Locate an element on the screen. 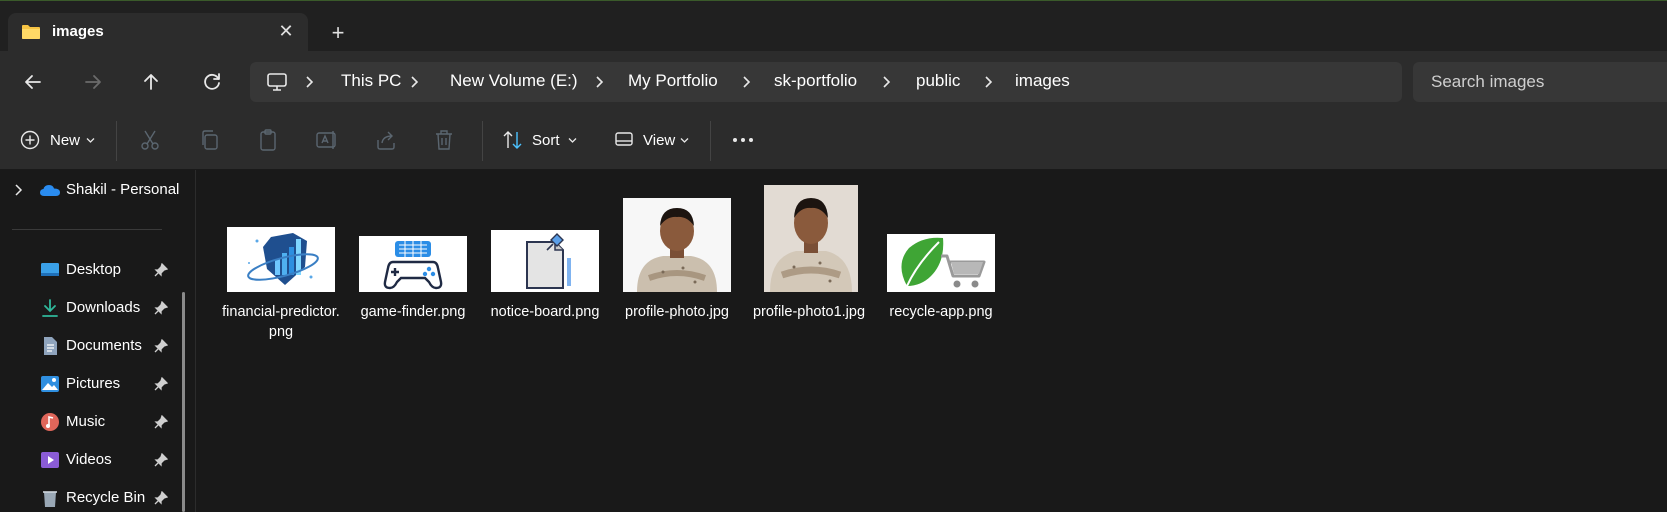 Image resolution: width=1667 pixels, height=512 pixels. view-icon is located at coordinates (624, 139).